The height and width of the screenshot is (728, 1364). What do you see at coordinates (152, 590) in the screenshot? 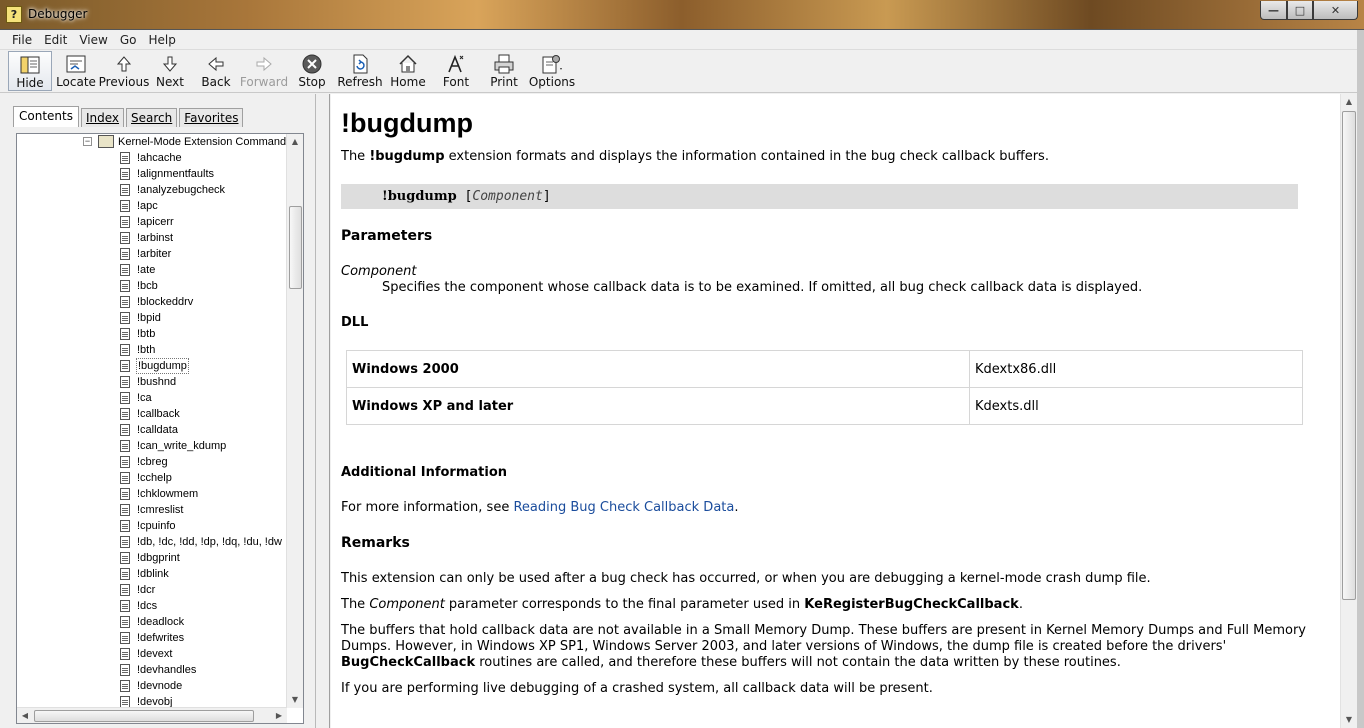
I see `tree-item: !dcr` at bounding box center [152, 590].